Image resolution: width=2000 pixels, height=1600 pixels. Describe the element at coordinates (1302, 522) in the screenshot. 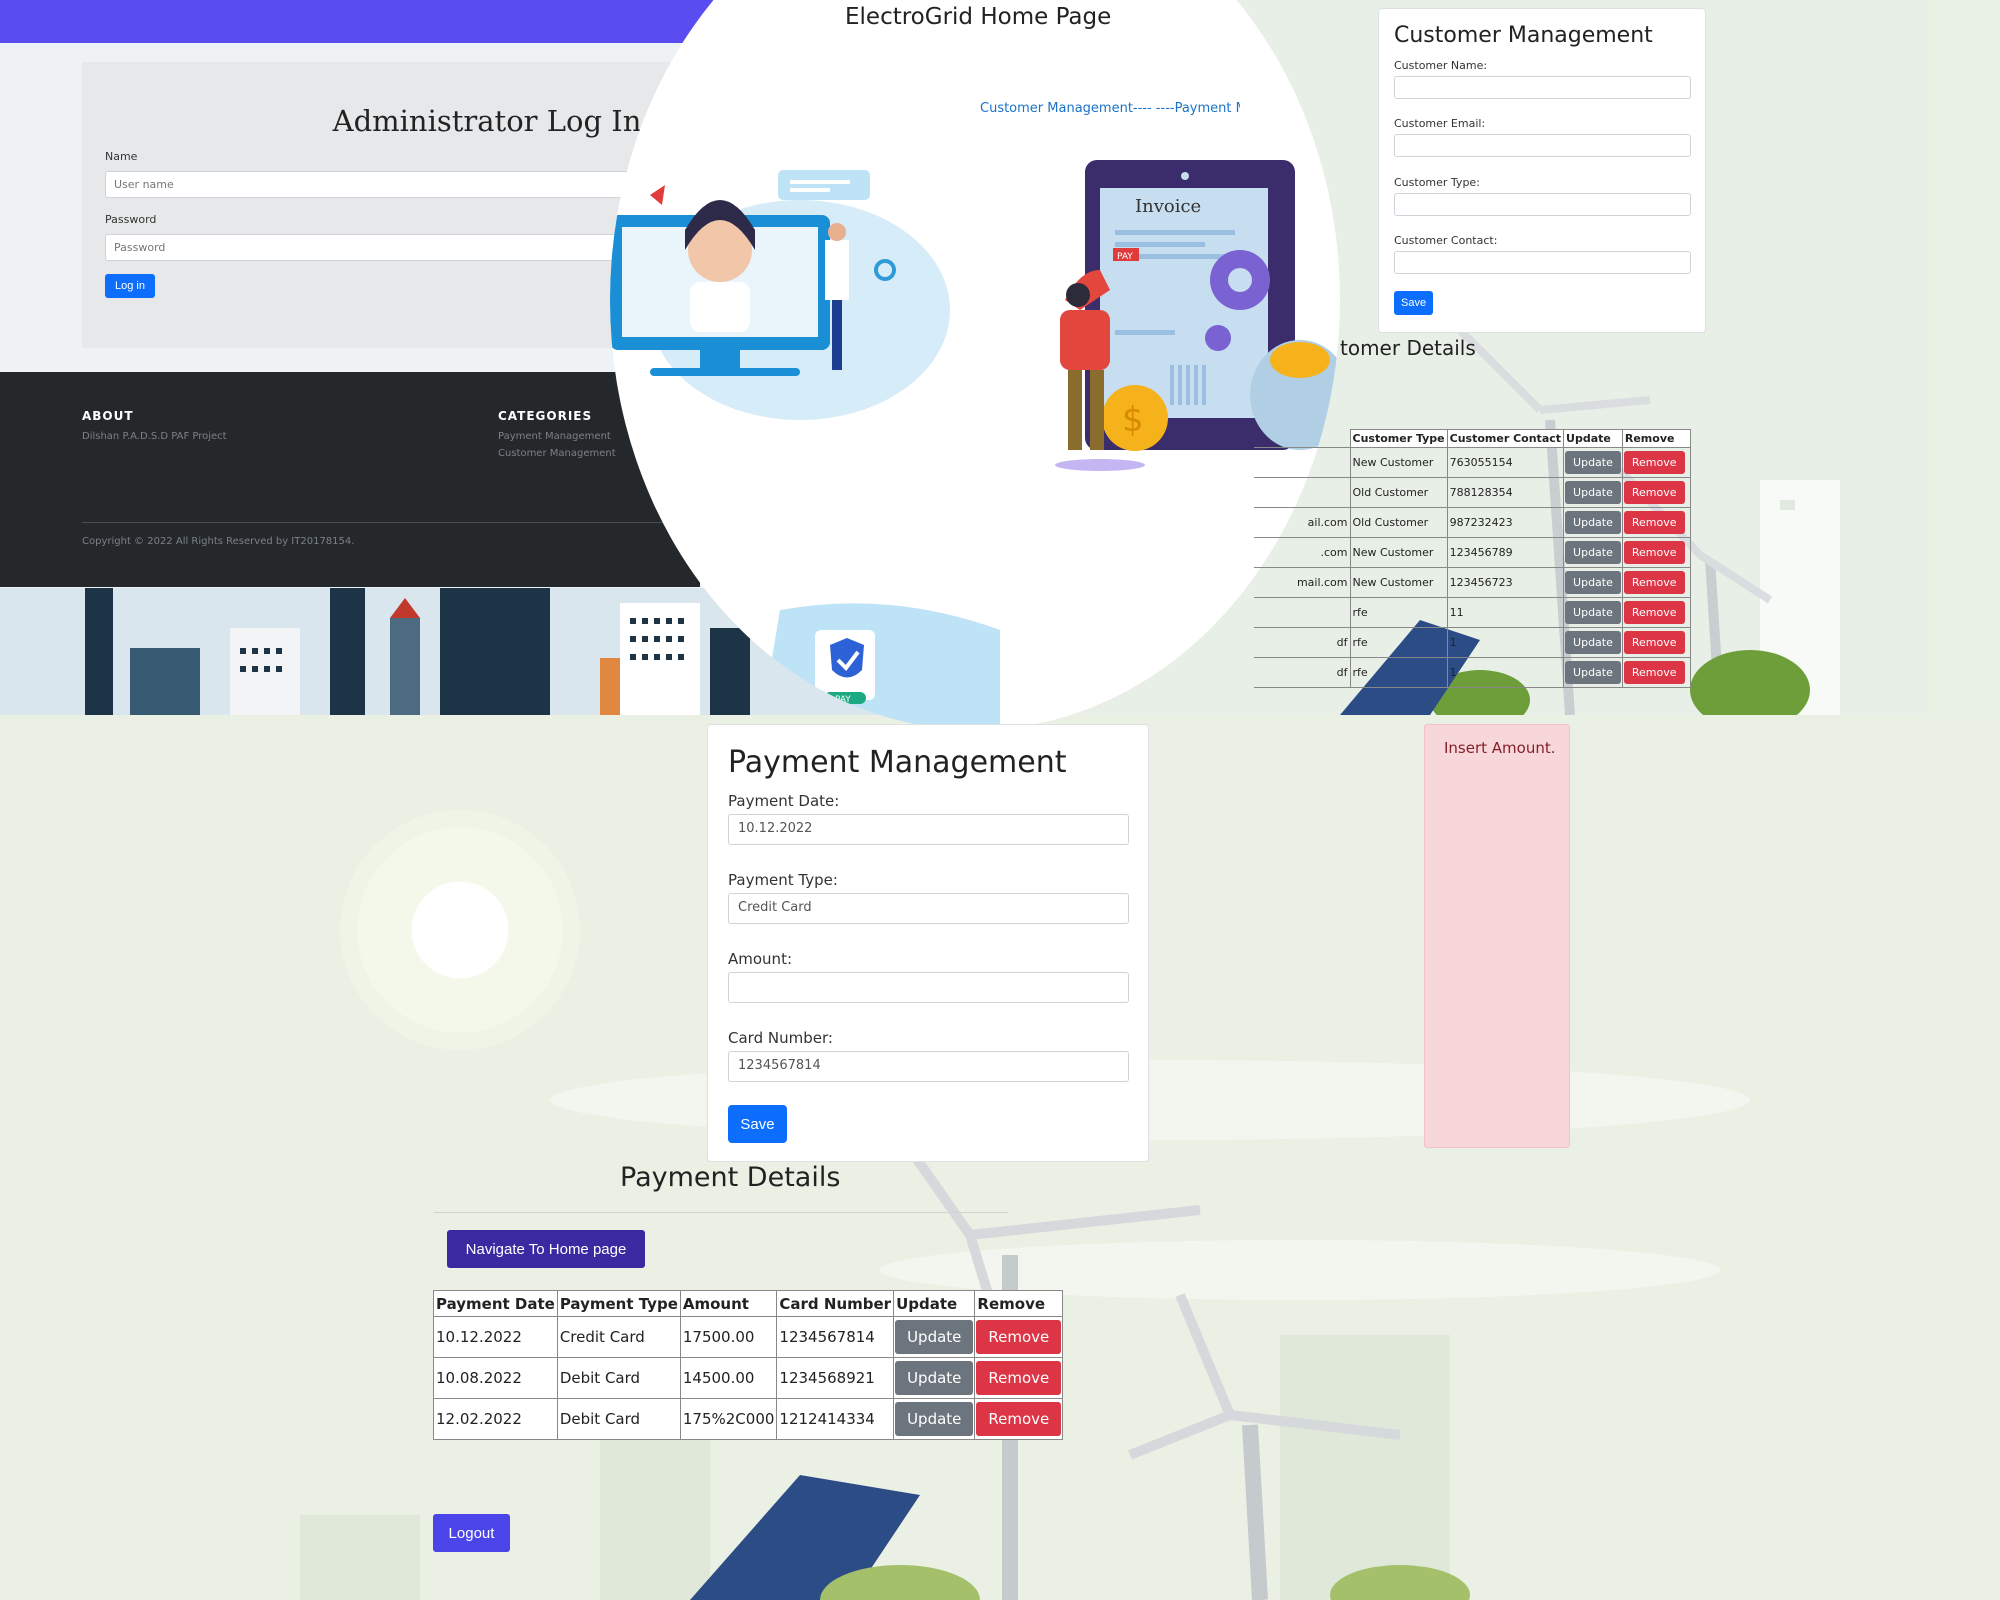

I see `customer-email-cell: ail.com` at that location.